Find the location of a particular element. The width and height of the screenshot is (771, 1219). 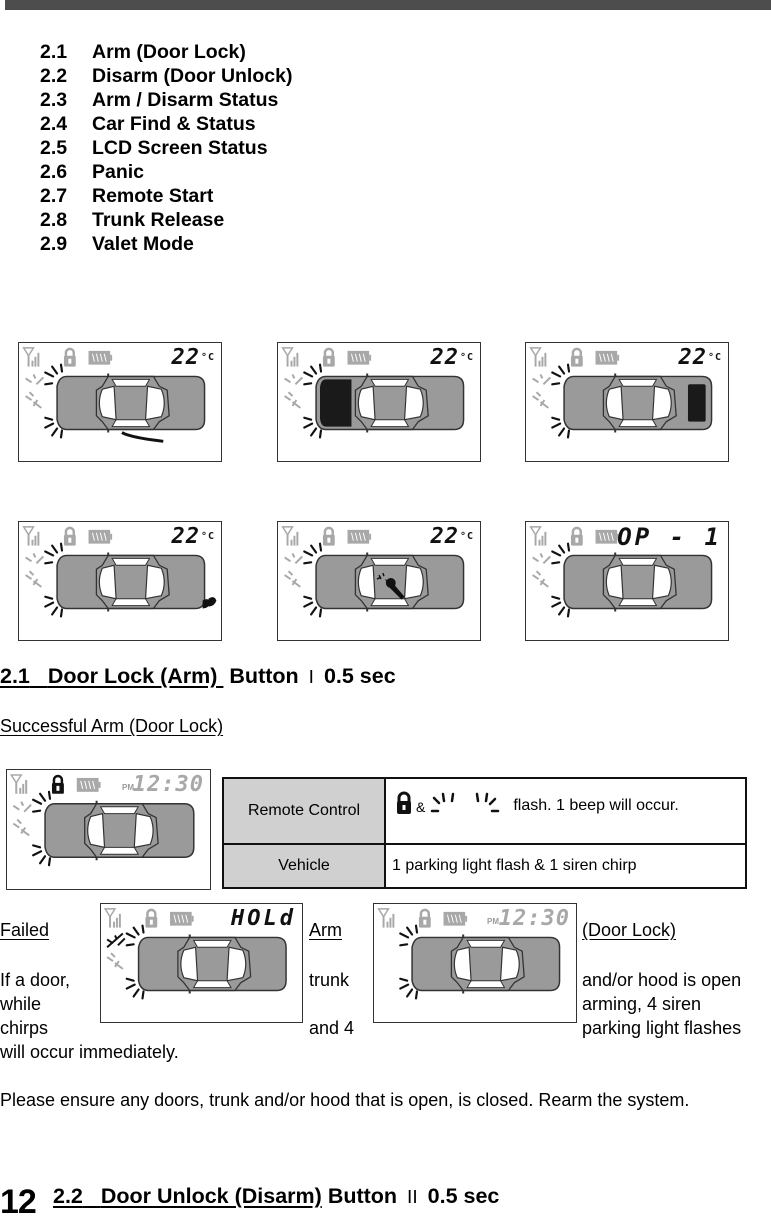

lcd-shock-sensor: 22°C is located at coordinates (379, 581).